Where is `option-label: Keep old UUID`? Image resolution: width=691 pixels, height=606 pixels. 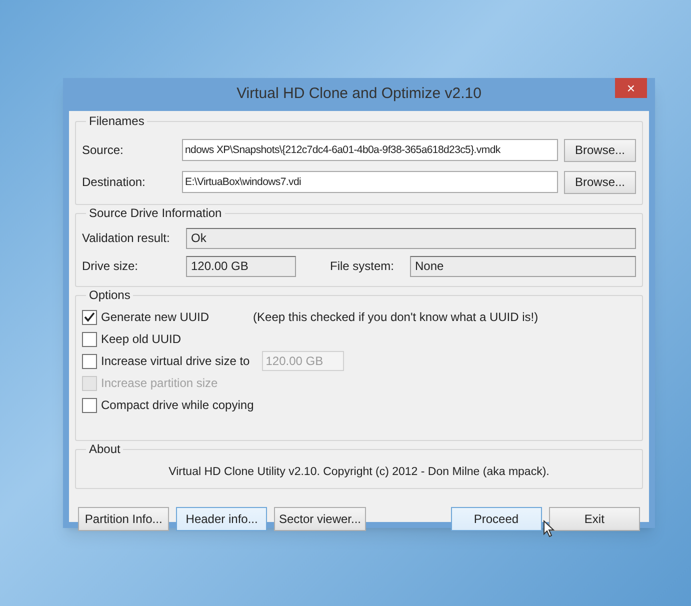 option-label: Keep old UUID is located at coordinates (141, 339).